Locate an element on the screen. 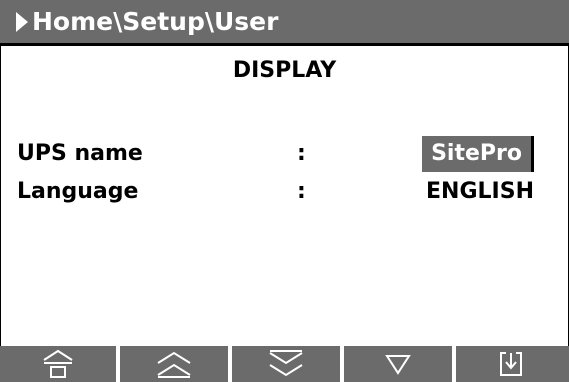 The height and width of the screenshot is (382, 569). page-down-icon is located at coordinates (286, 363).